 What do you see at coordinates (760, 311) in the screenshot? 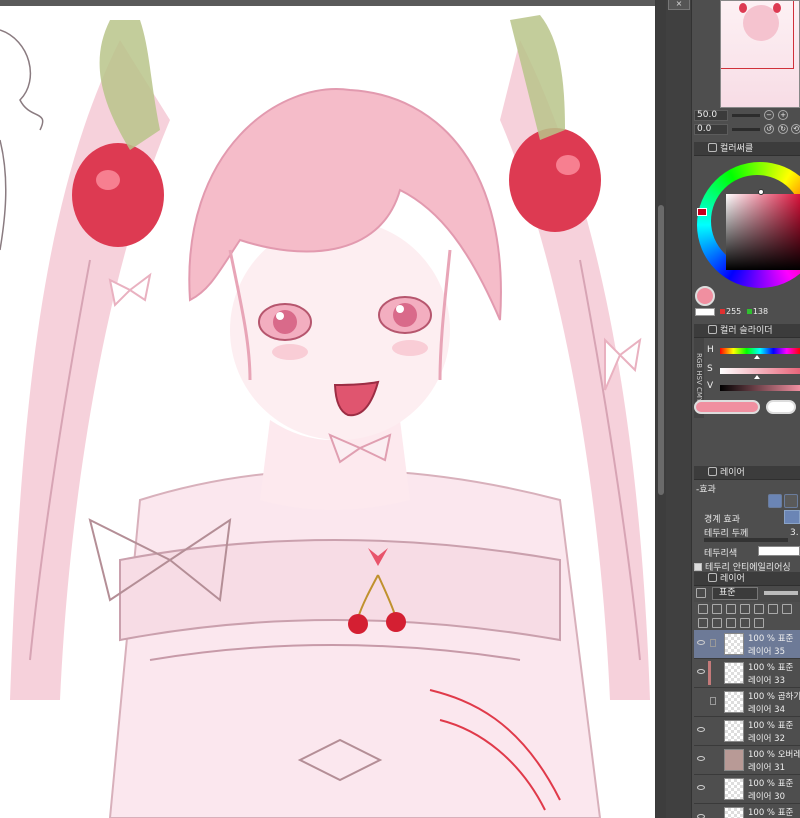
I see `green-value: 138` at bounding box center [760, 311].